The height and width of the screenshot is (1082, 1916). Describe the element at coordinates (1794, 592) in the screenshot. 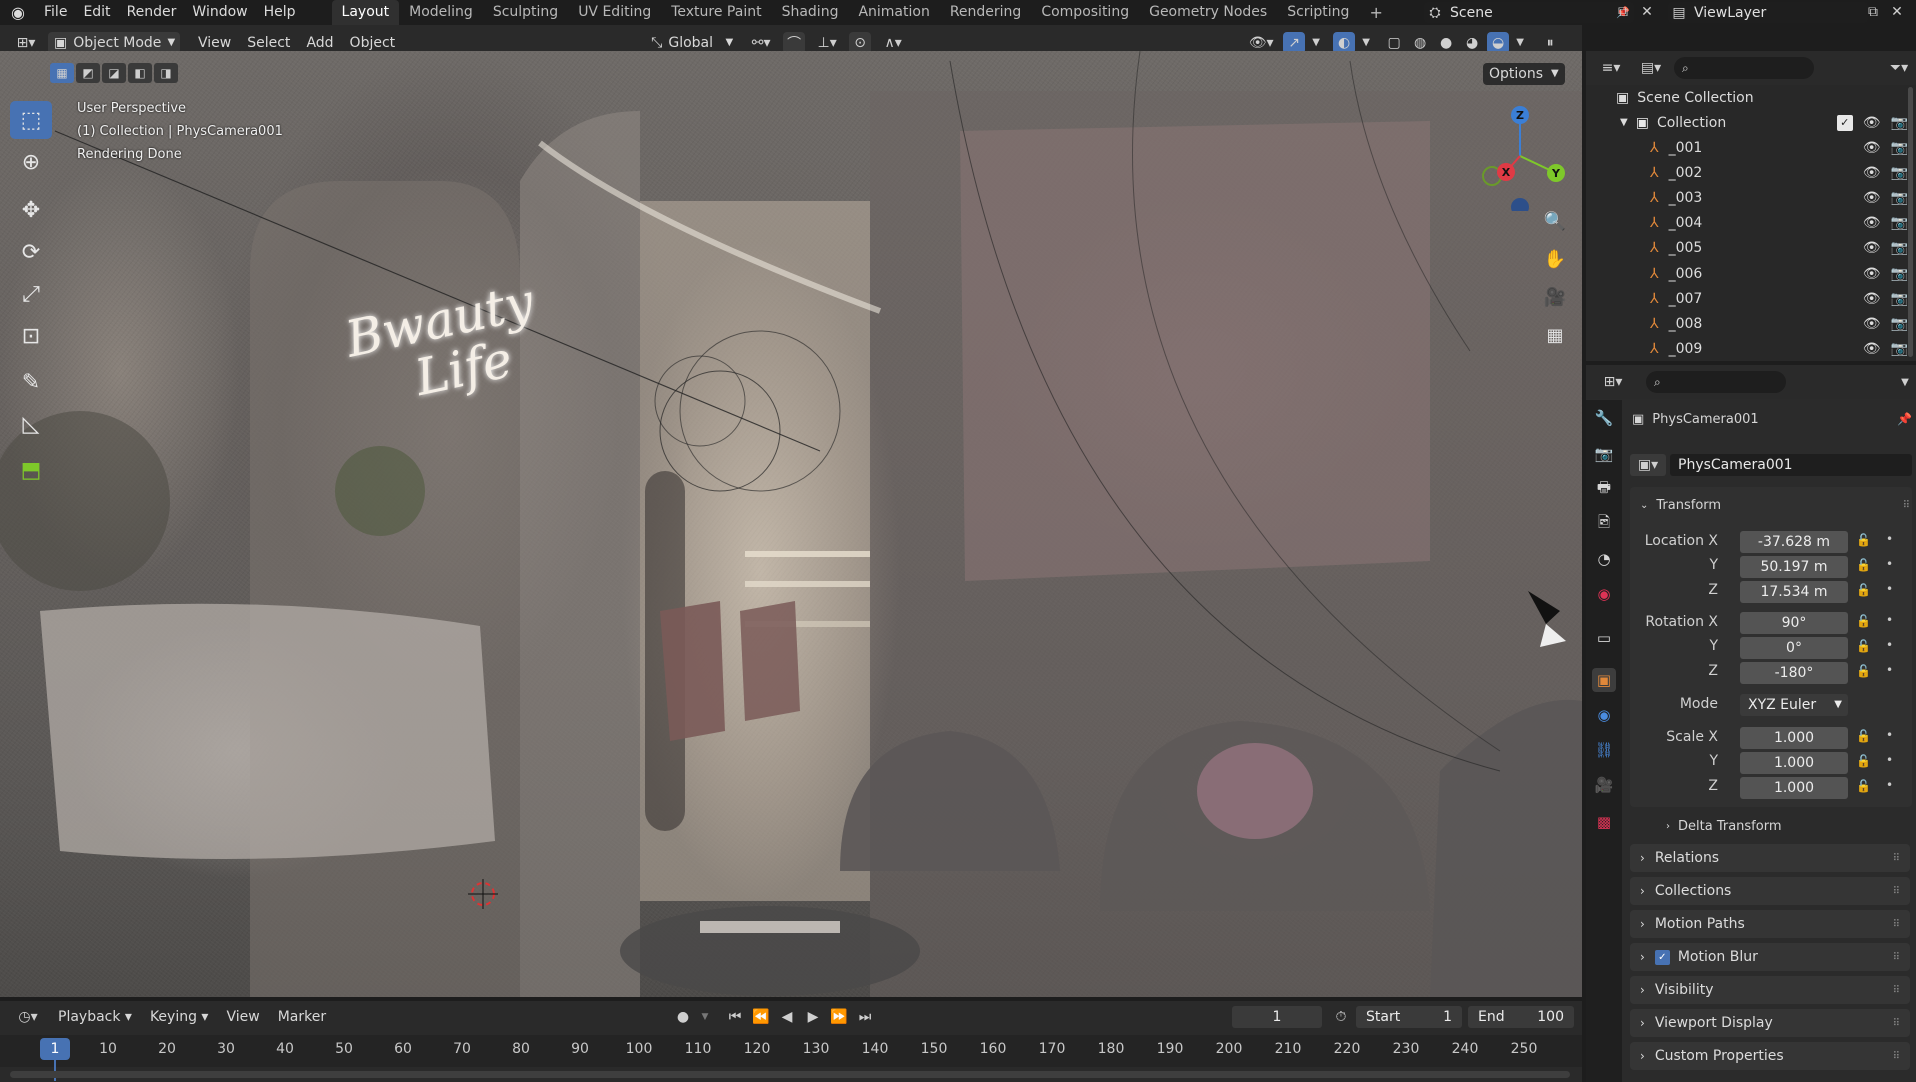

I see `location-z-field: 17.534 m` at that location.